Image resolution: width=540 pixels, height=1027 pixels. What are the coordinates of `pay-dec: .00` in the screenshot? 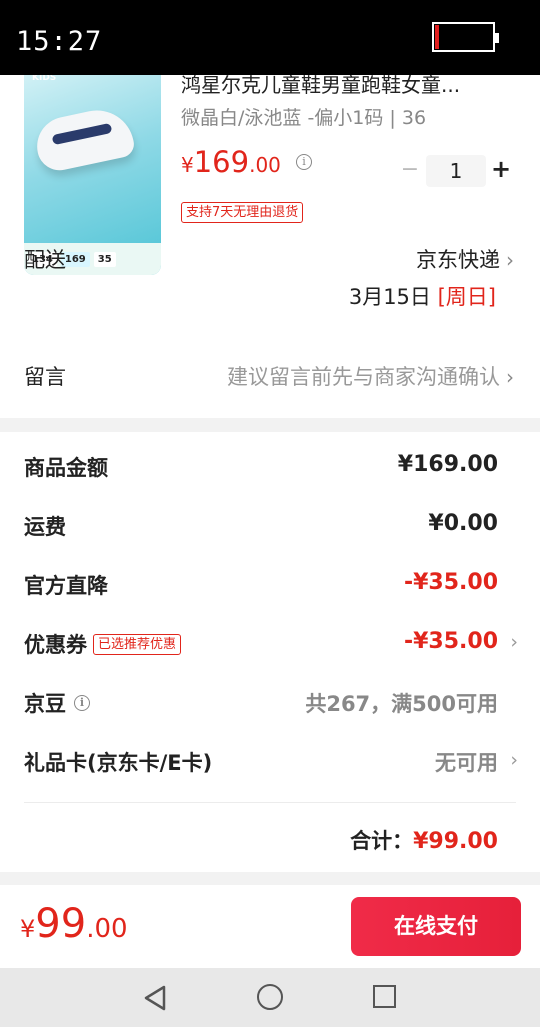 It's located at (107, 929).